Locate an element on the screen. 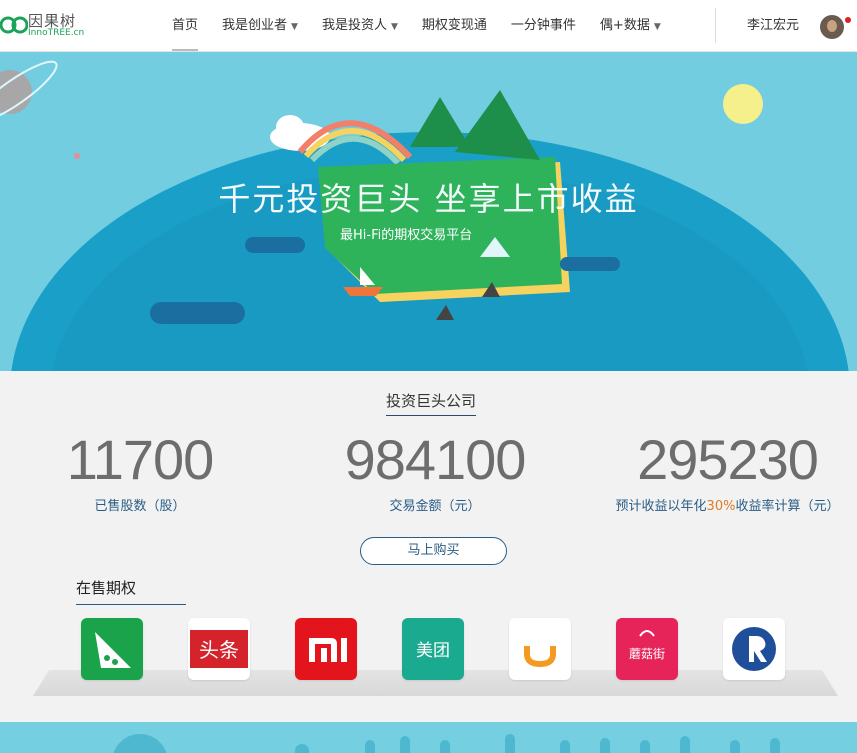 The image size is (857, 753). xiaomi-icon is located at coordinates (326, 649).